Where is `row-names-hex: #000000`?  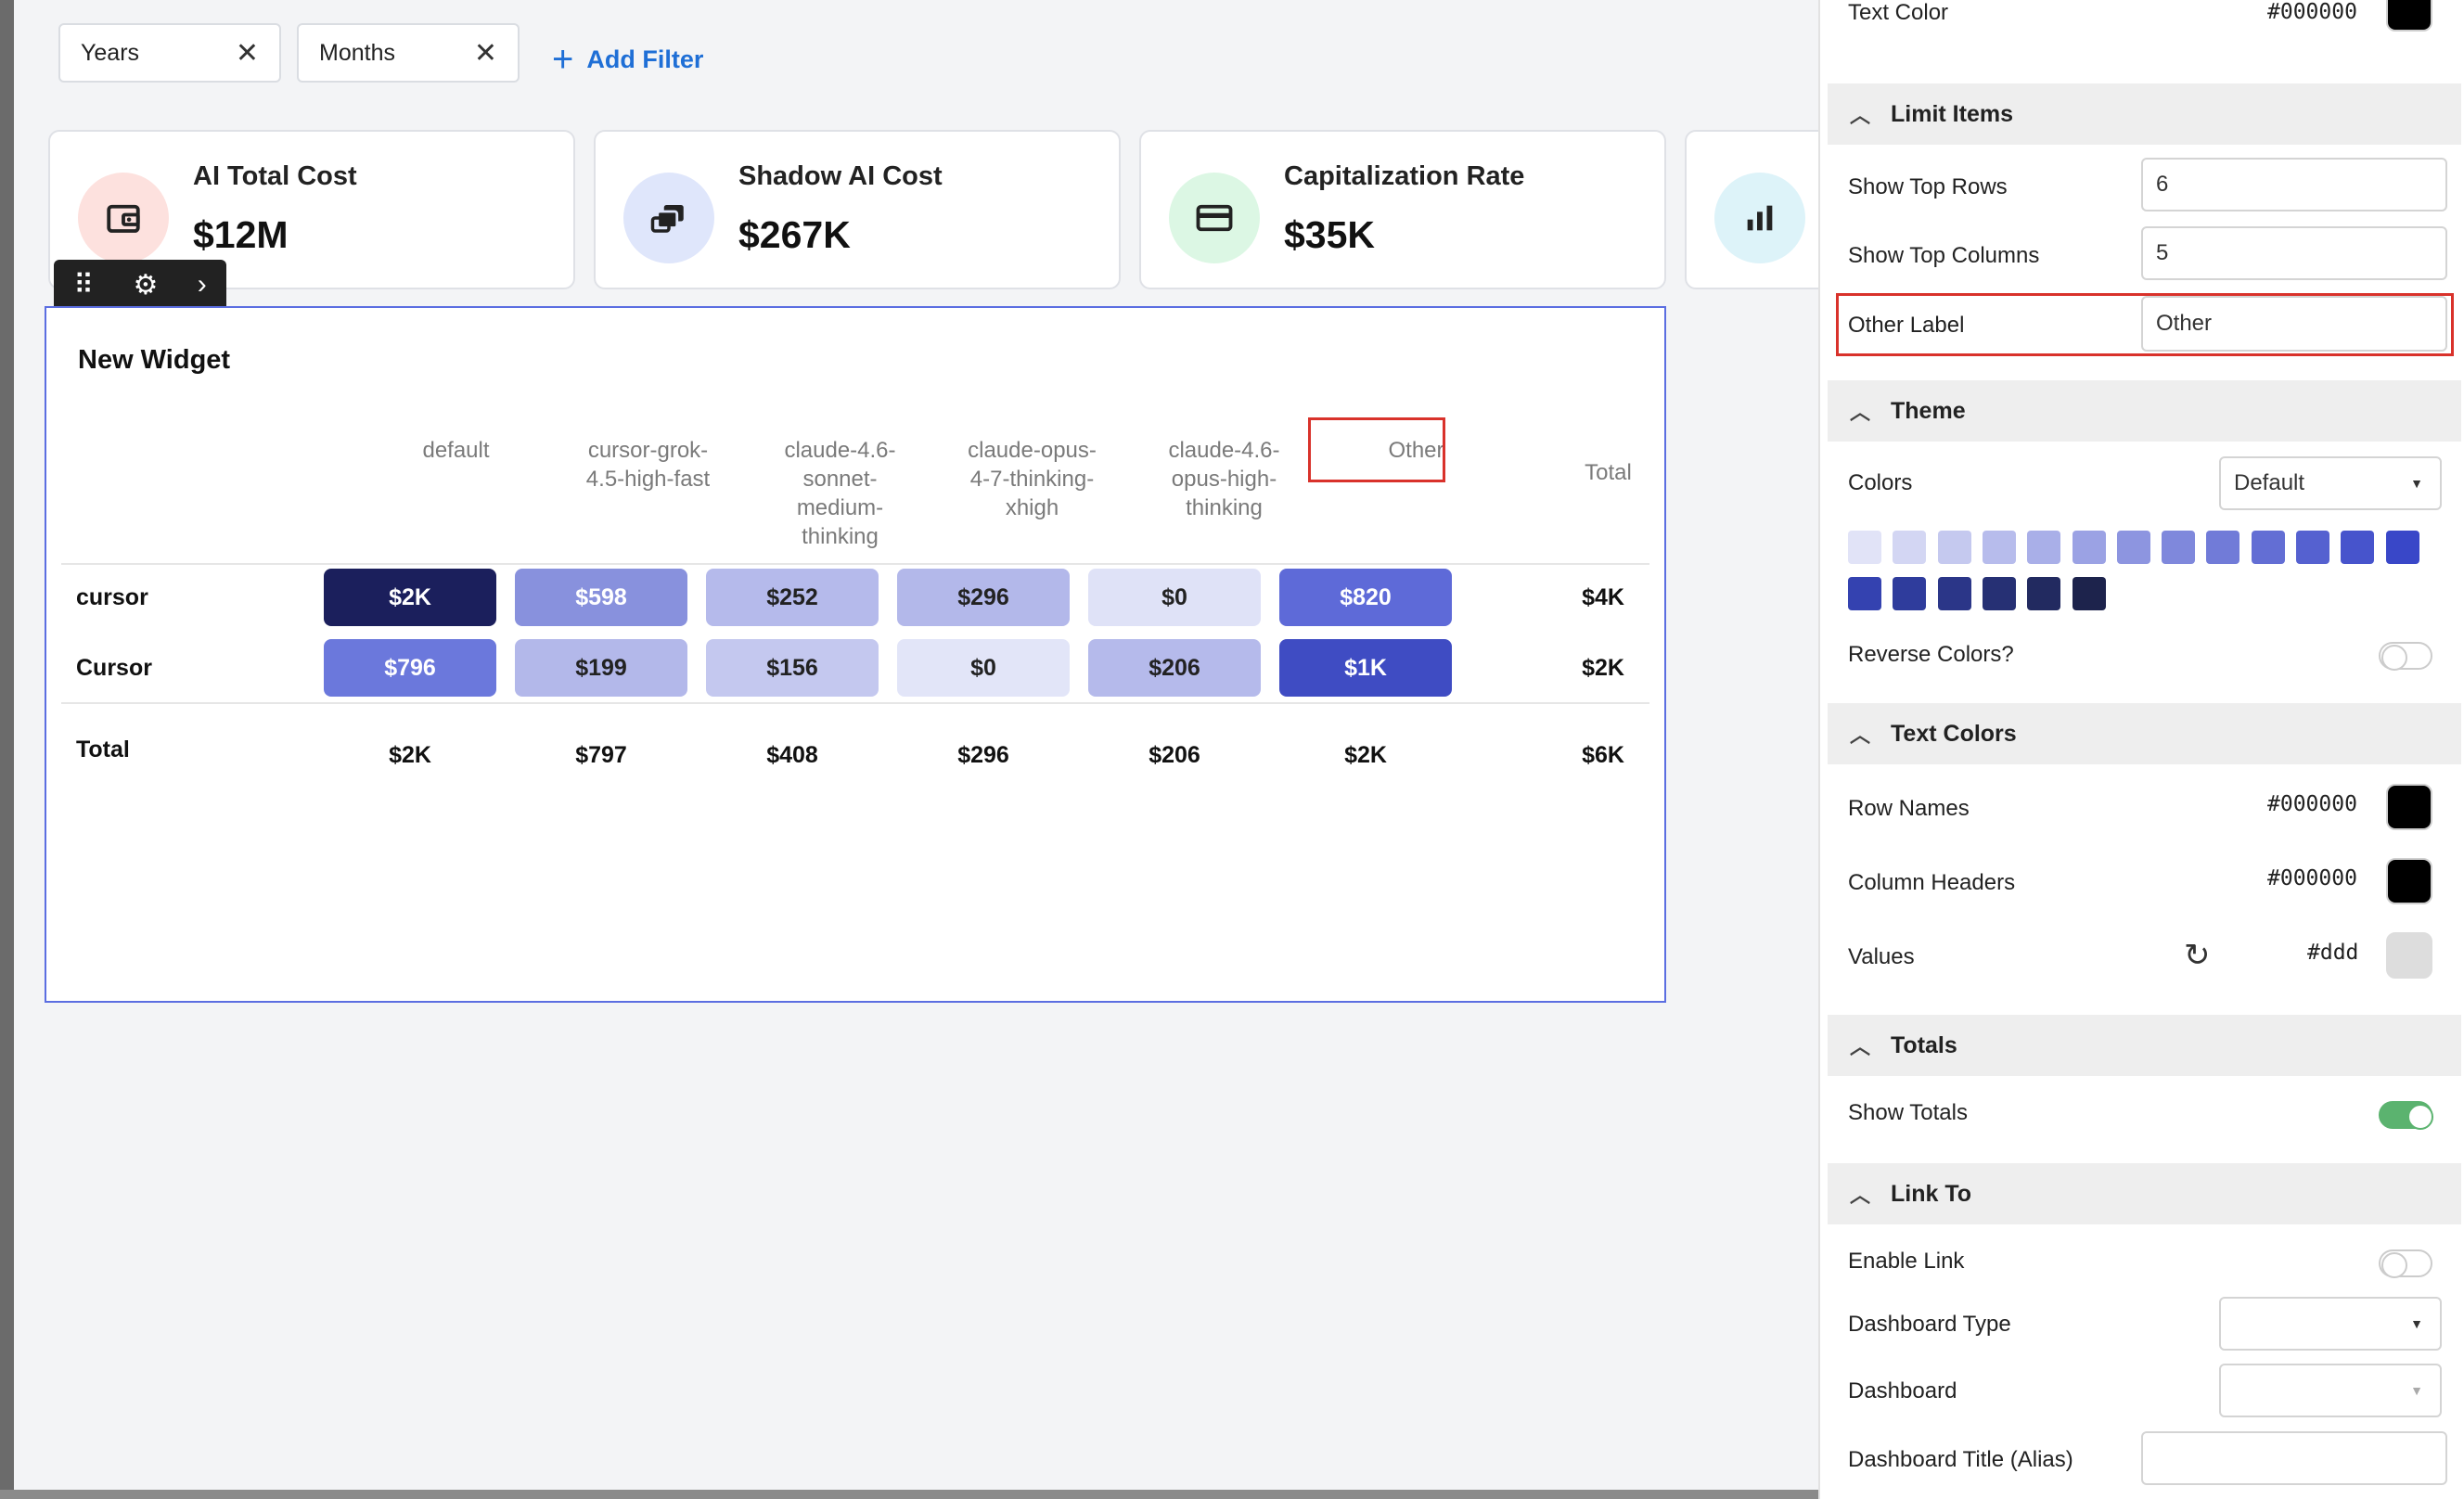 row-names-hex: #000000 is located at coordinates (2312, 804).